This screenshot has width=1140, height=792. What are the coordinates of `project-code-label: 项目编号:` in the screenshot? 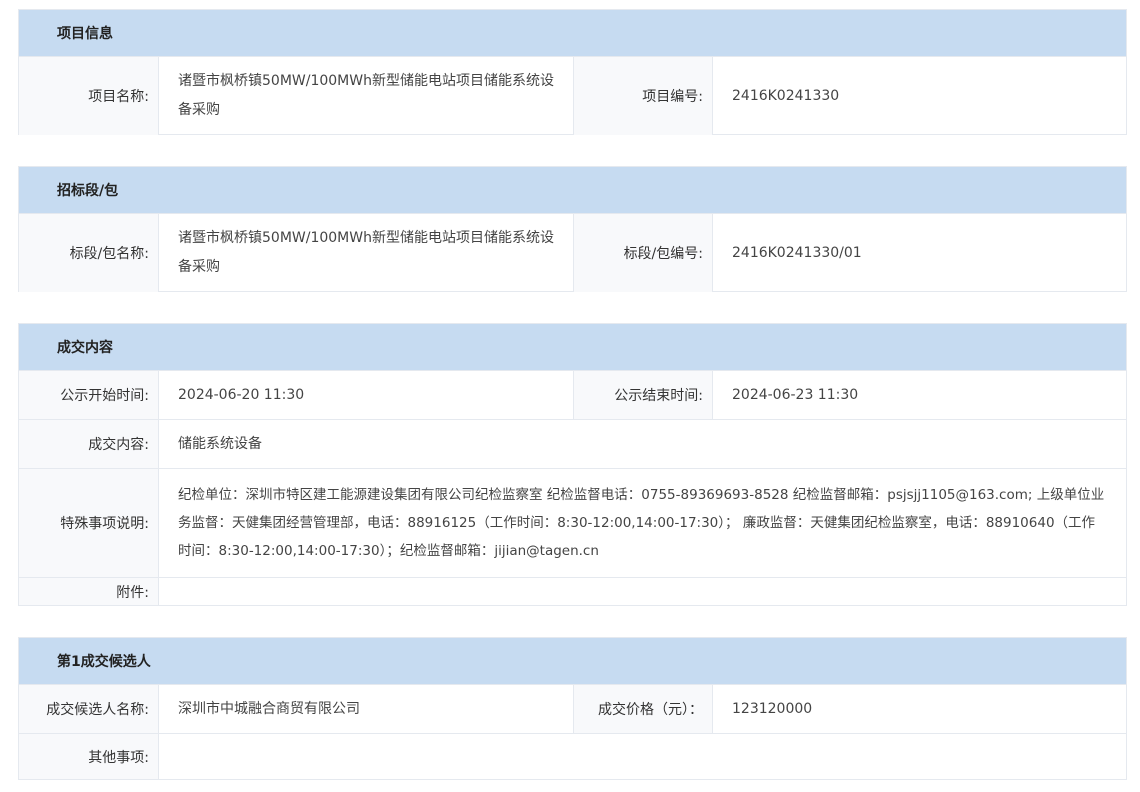 It's located at (643, 96).